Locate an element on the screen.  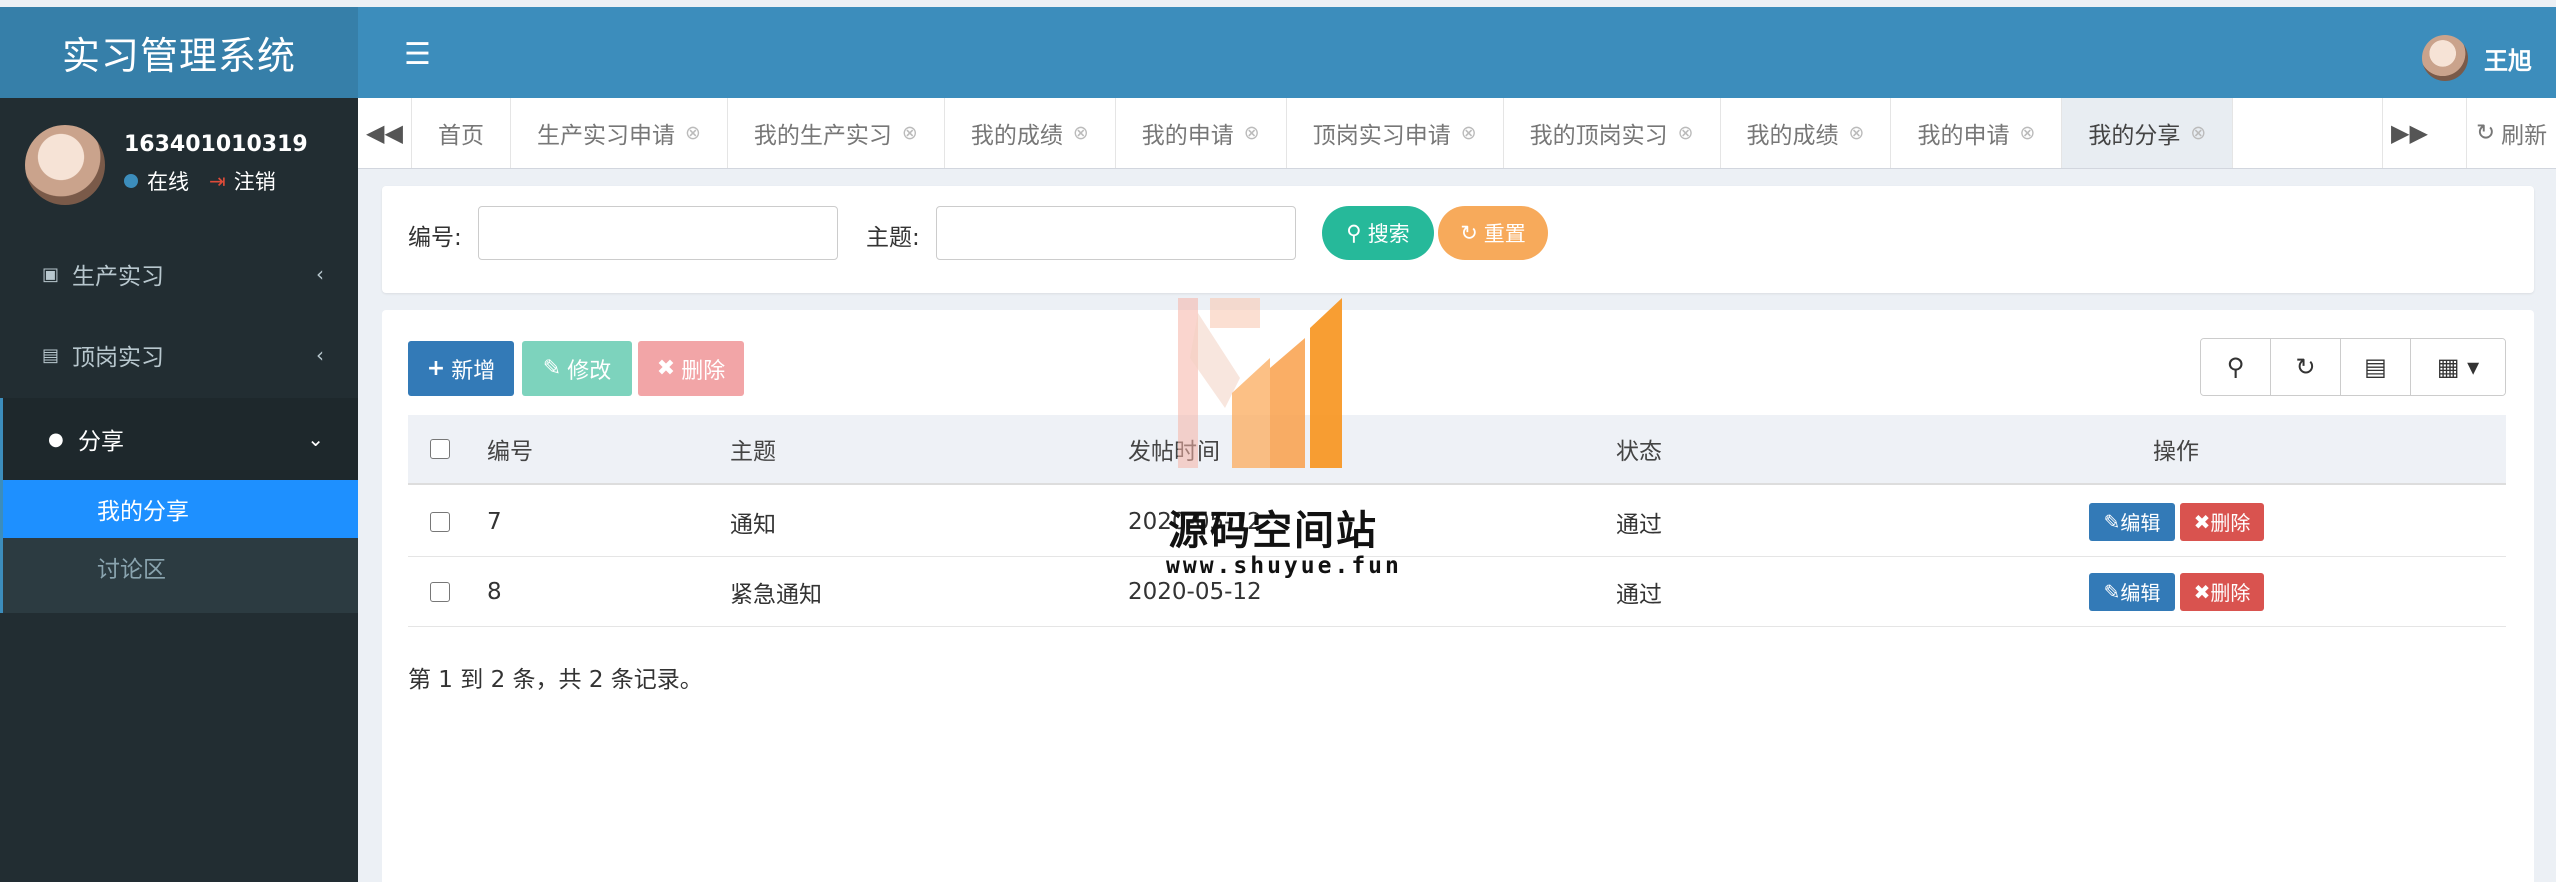
tab-my-applications-2: 我的申请 ⊗ is located at coordinates (1977, 133).